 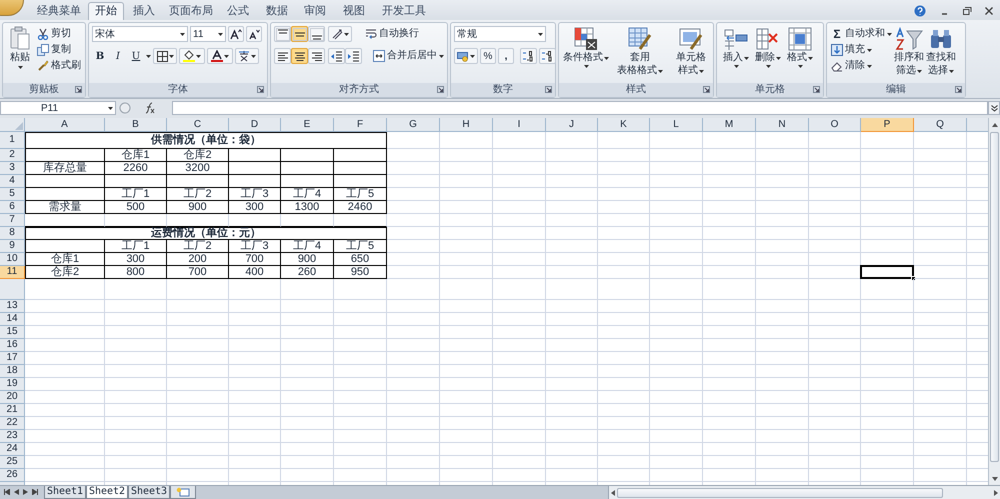 What do you see at coordinates (192, 56) in the screenshot?
I see `fill-color-button` at bounding box center [192, 56].